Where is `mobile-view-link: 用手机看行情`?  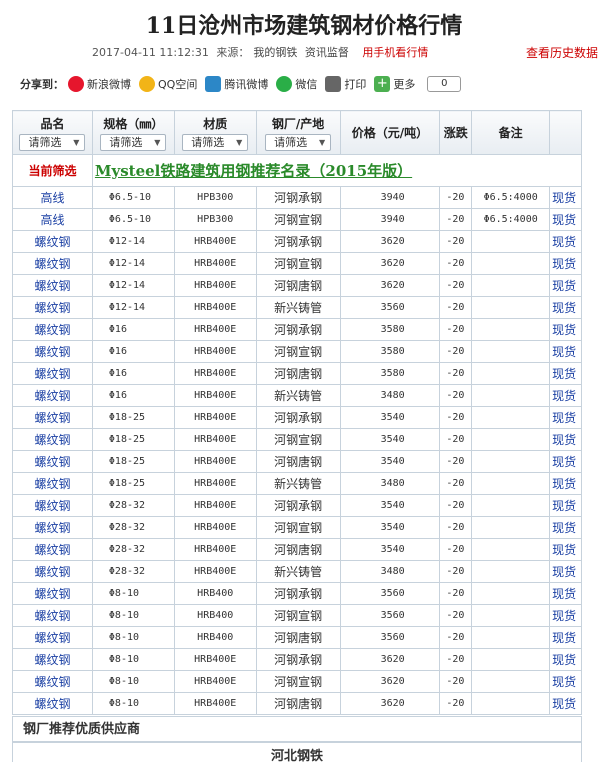
mobile-view-link: 用手机看行情 is located at coordinates (395, 52).